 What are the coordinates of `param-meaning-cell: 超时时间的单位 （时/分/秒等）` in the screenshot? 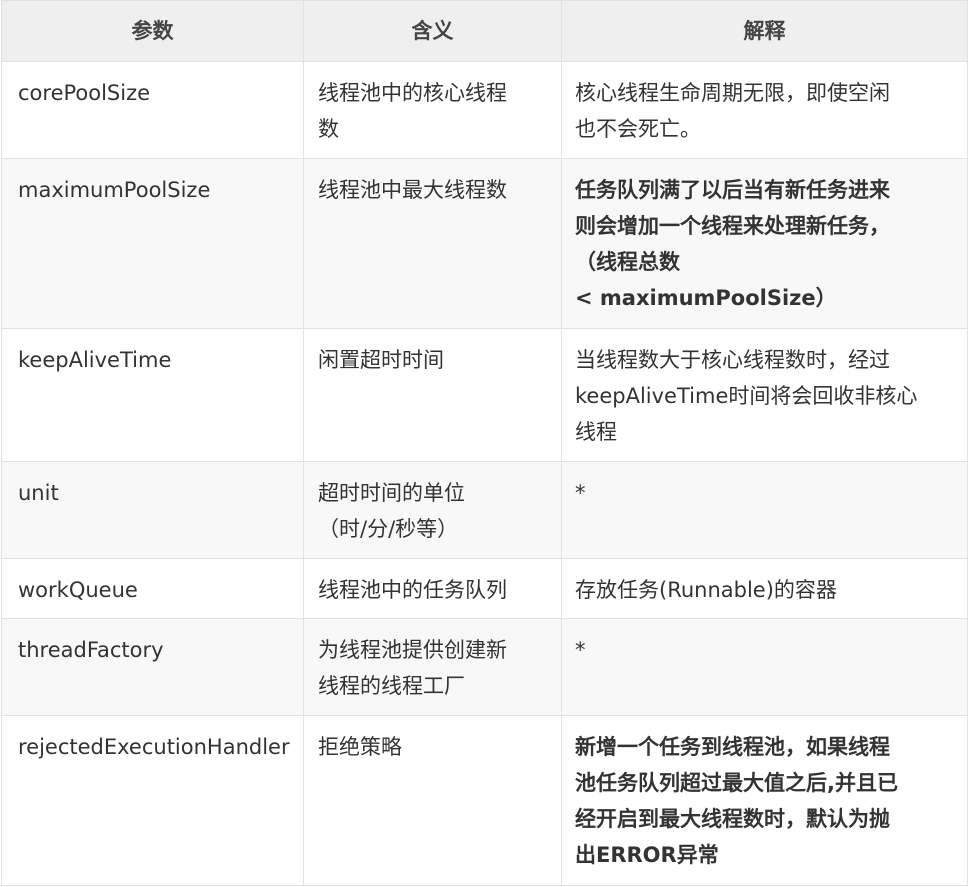 It's located at (432, 510).